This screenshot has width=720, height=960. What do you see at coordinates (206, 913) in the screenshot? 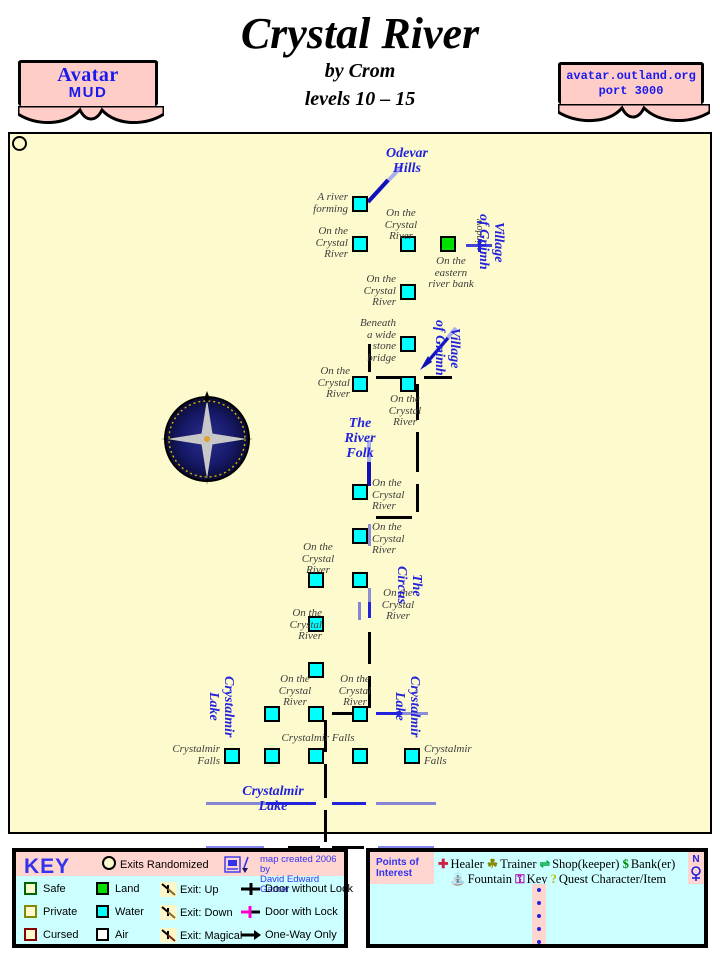
I see `exit-type-label: Exit: Down` at bounding box center [206, 913].